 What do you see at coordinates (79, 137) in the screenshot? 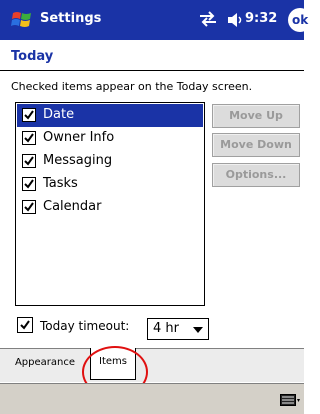
I see `list-item-label: Owner Info` at bounding box center [79, 137].